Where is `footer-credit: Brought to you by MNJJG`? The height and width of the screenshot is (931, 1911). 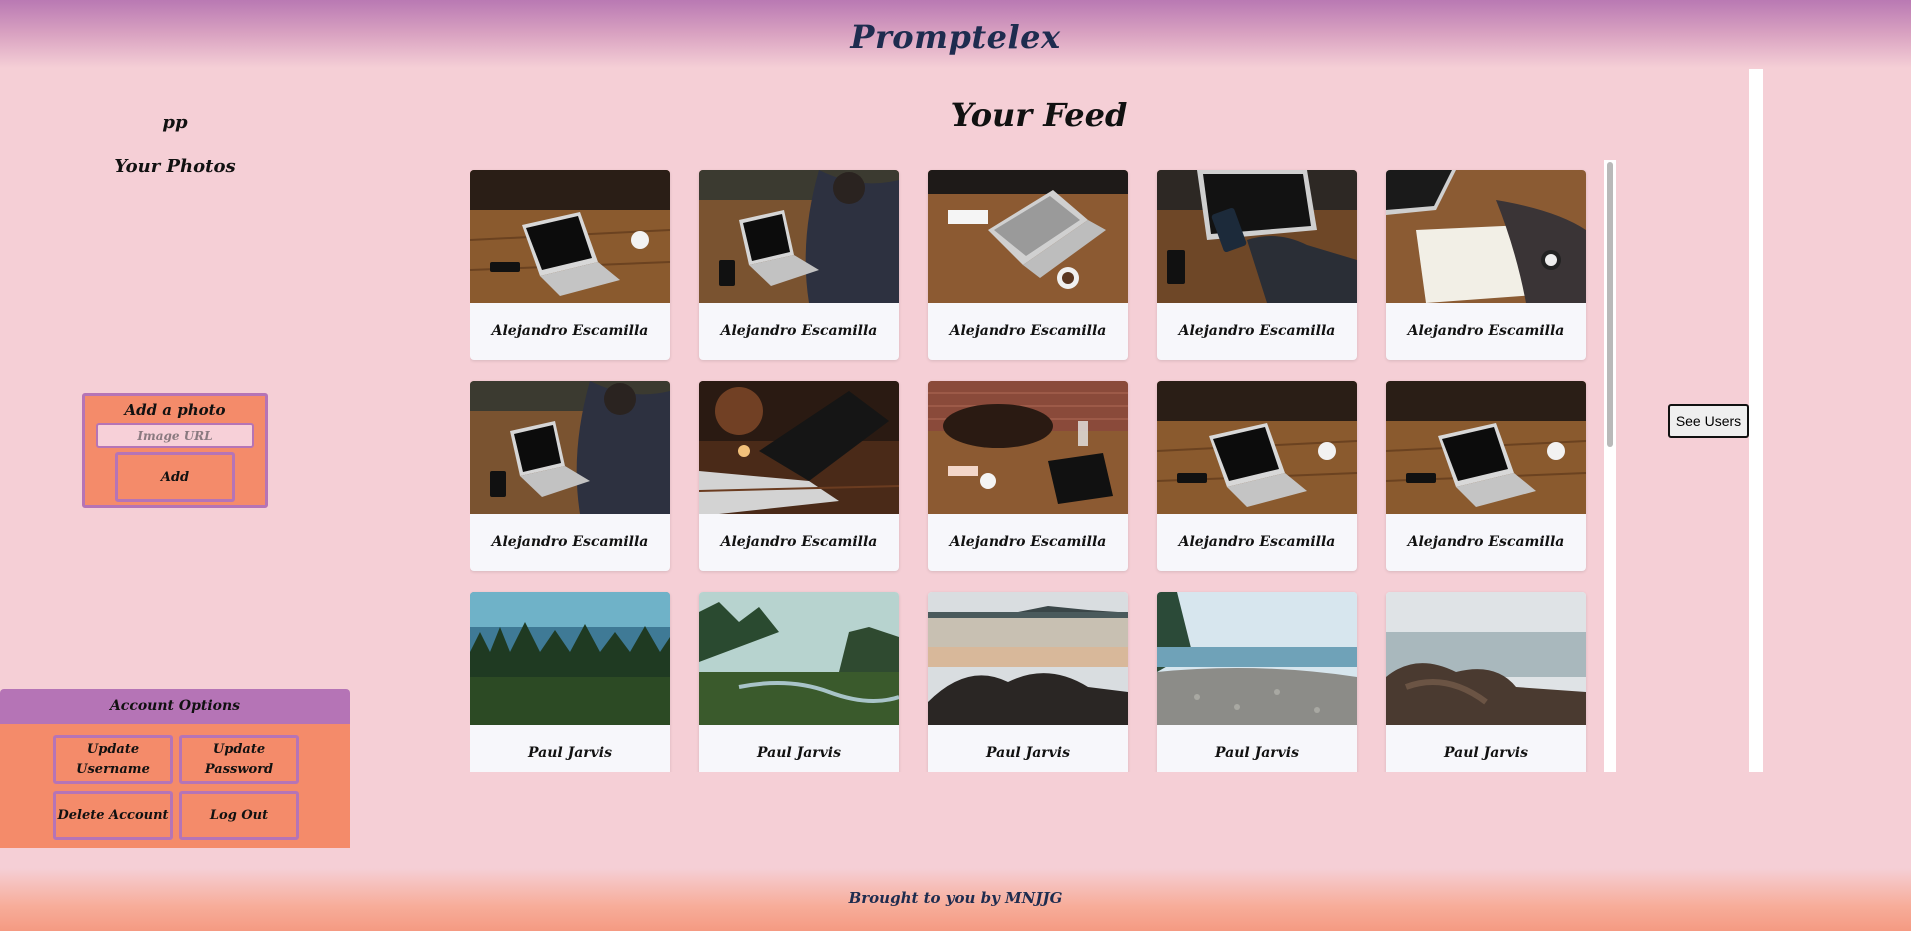
footer-credit: Brought to you by MNJJG is located at coordinates (955, 898).